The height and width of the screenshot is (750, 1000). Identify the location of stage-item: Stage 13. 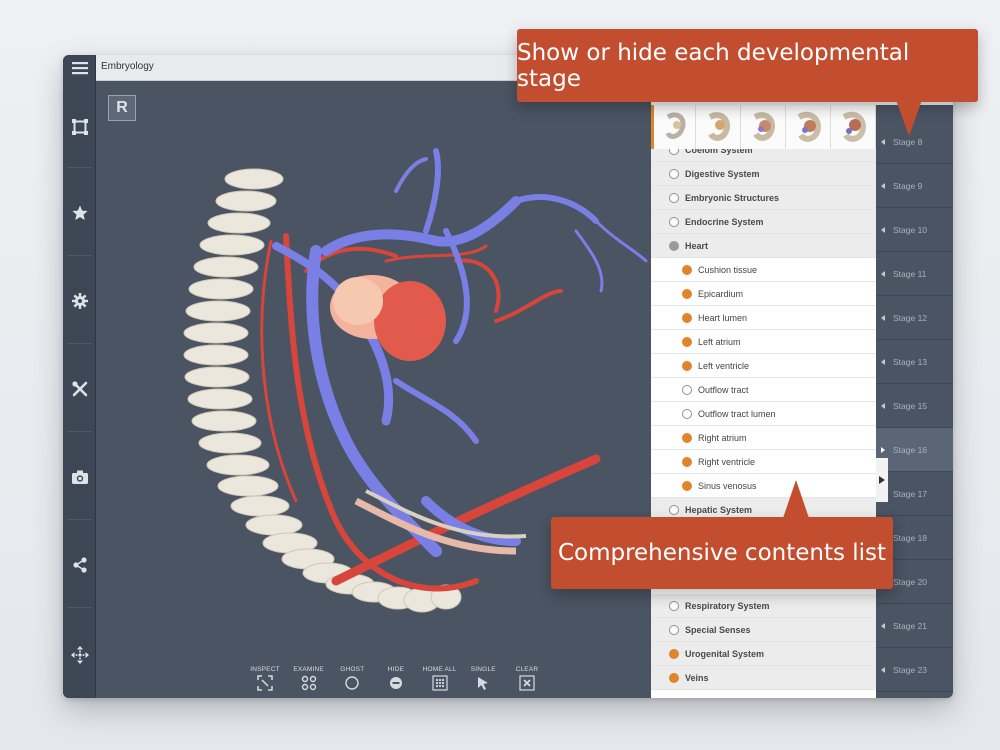
(914, 362).